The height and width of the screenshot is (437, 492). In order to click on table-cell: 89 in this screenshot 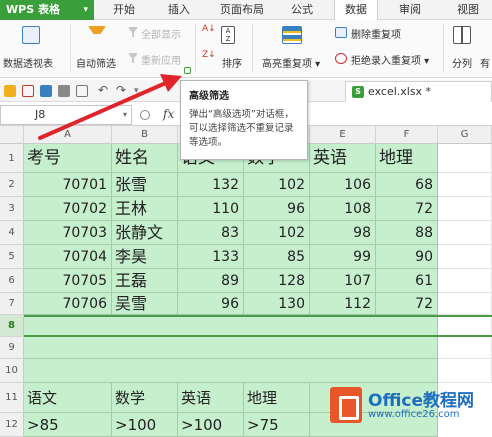, I will do `click(211, 281)`.